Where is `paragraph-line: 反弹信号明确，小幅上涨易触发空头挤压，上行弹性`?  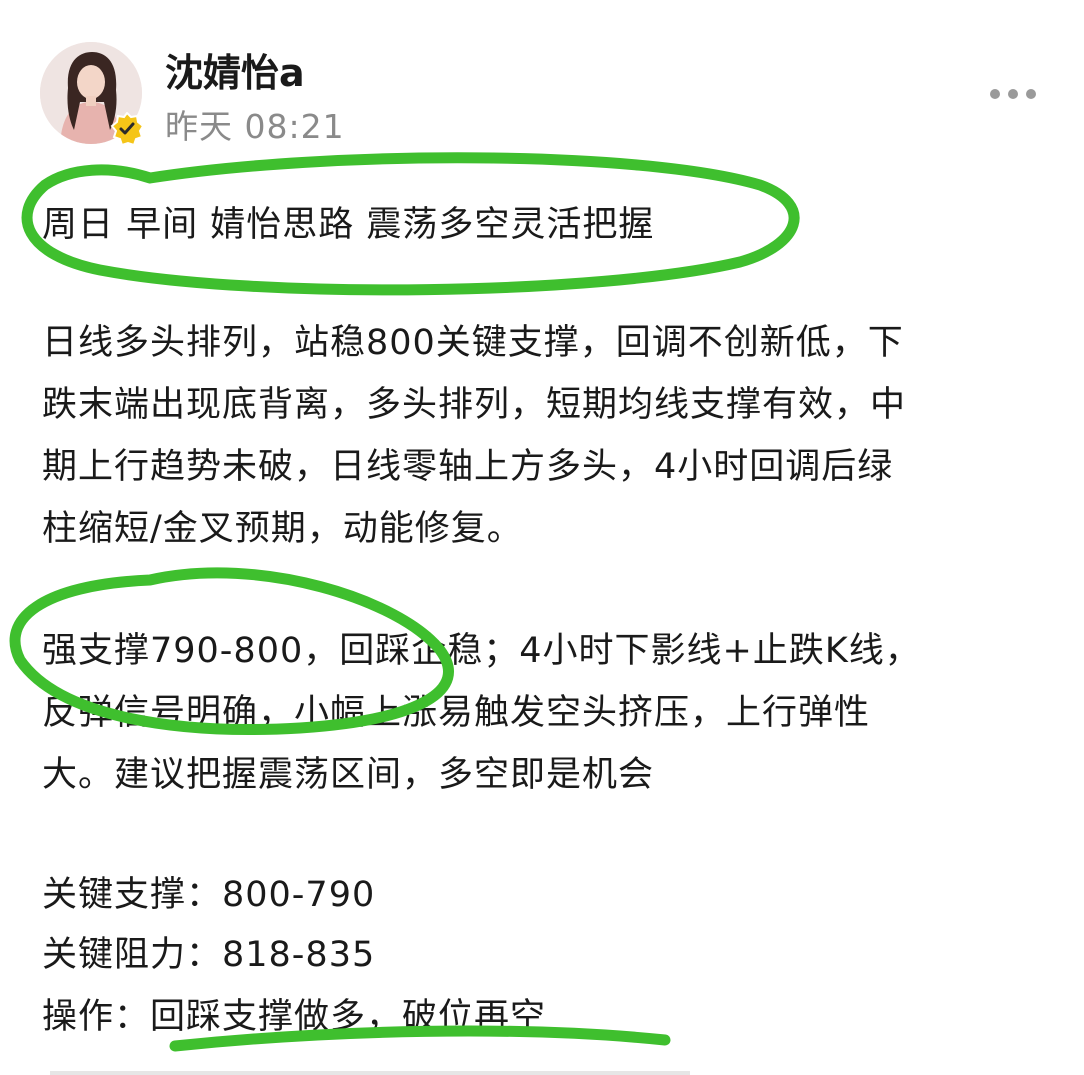 paragraph-line: 反弹信号明确，小幅上涨易触发空头挤压，上行弹性 is located at coordinates (456, 713).